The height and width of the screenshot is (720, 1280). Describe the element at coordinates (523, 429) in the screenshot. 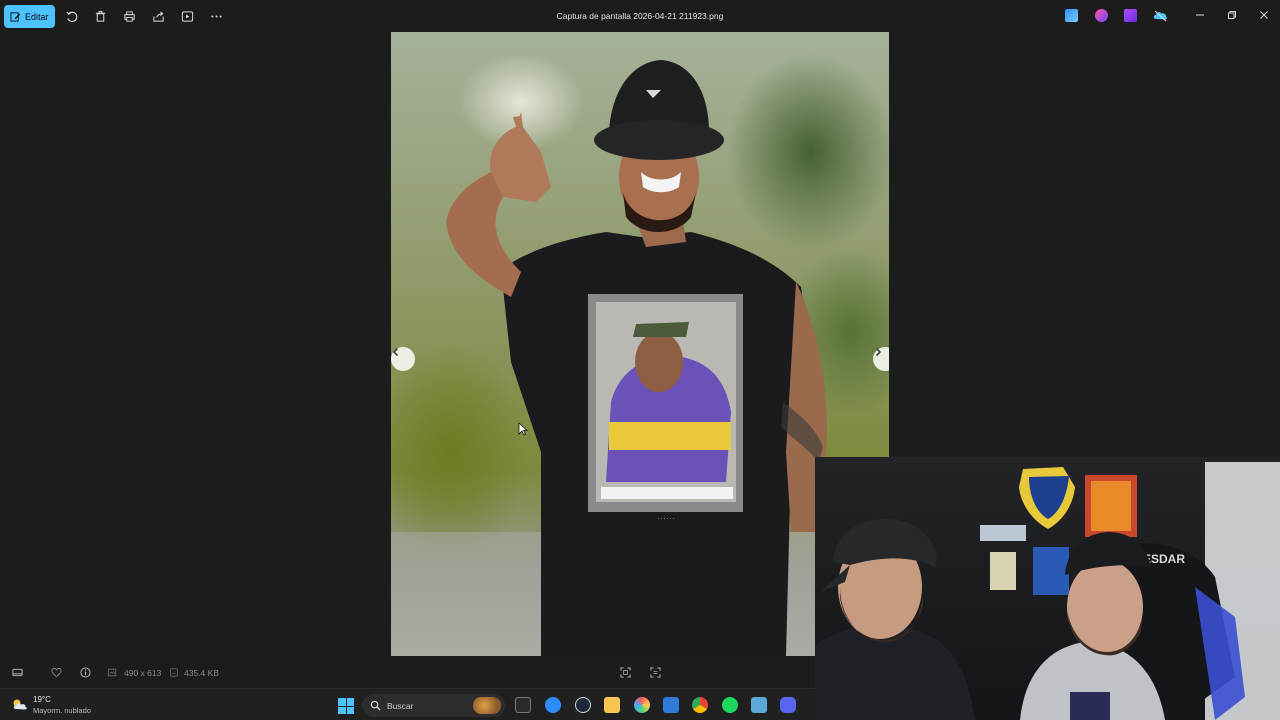

I see `mouse-cursor-icon` at that location.